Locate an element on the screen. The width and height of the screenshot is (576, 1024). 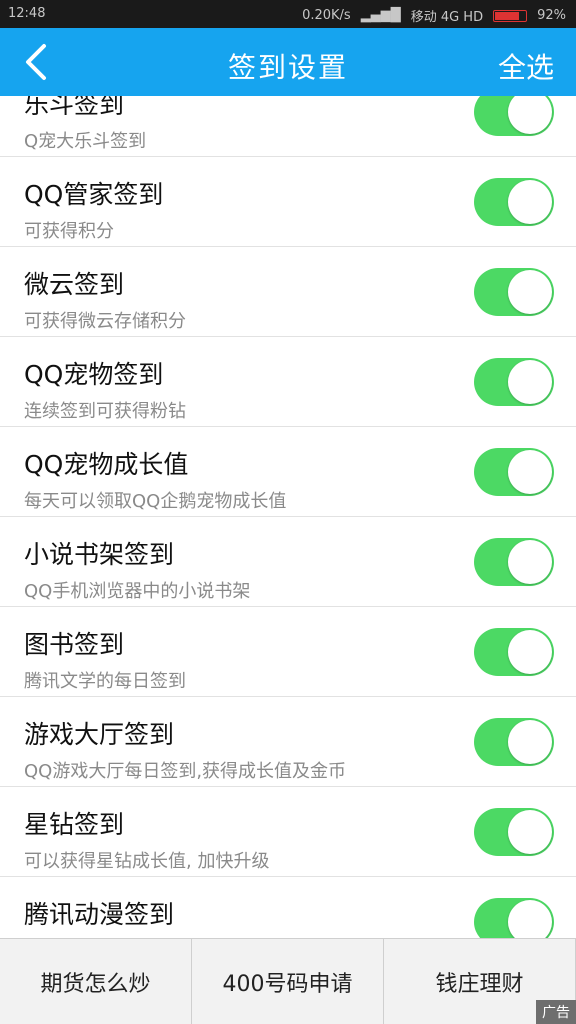
item-desc: QQ手机浏览器中的小说书架 is located at coordinates (137, 591).